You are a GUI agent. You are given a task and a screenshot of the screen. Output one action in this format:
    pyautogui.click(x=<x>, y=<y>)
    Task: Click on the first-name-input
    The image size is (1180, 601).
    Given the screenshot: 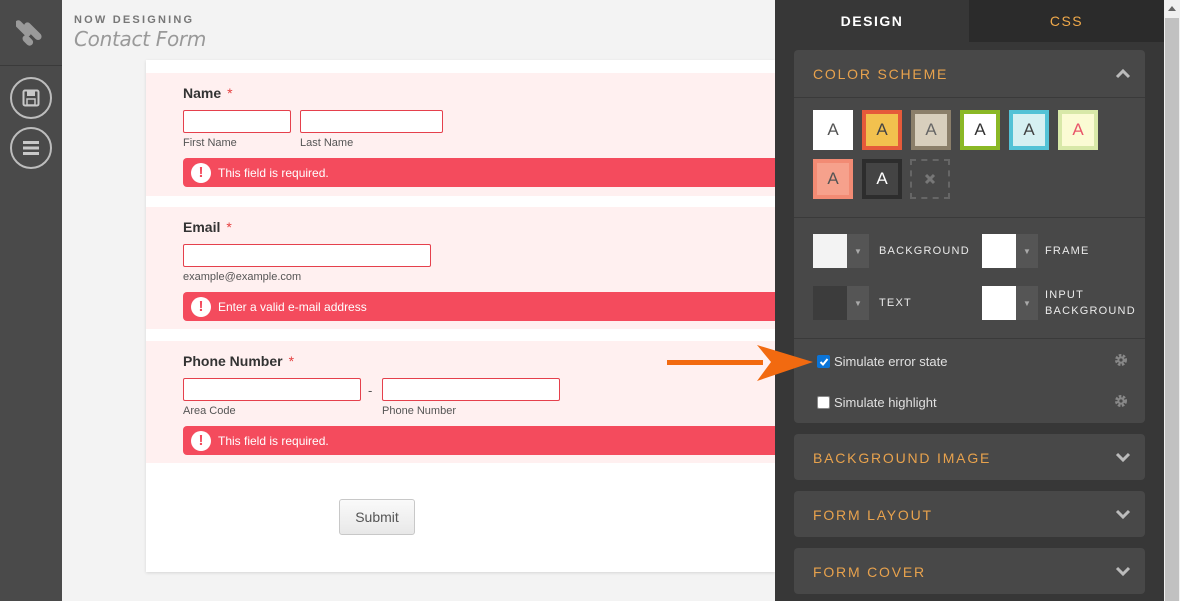 What is the action you would take?
    pyautogui.click(x=237, y=121)
    